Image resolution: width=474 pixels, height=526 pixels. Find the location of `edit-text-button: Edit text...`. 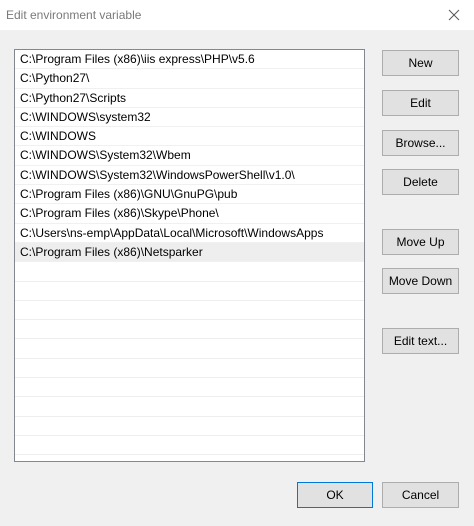

edit-text-button: Edit text... is located at coordinates (420, 341).